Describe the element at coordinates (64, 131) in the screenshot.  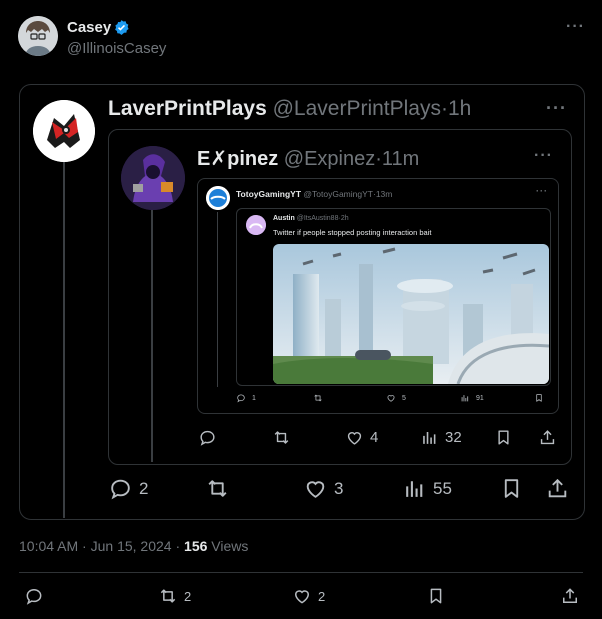
I see `laverprintplays-avatar` at that location.